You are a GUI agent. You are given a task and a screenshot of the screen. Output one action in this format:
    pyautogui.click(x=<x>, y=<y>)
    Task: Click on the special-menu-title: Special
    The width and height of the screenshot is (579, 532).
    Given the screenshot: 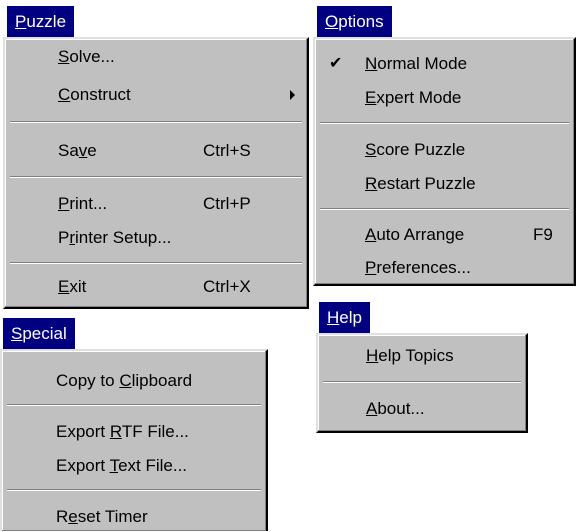 What is the action you would take?
    pyautogui.click(x=39, y=333)
    